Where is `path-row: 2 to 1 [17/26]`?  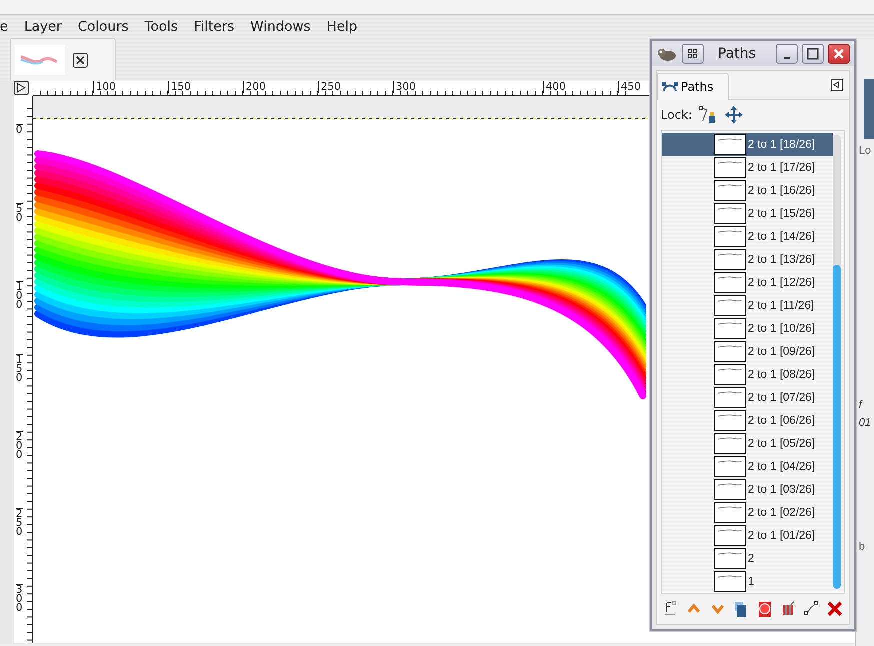
path-row: 2 to 1 [17/26] is located at coordinates (747, 167).